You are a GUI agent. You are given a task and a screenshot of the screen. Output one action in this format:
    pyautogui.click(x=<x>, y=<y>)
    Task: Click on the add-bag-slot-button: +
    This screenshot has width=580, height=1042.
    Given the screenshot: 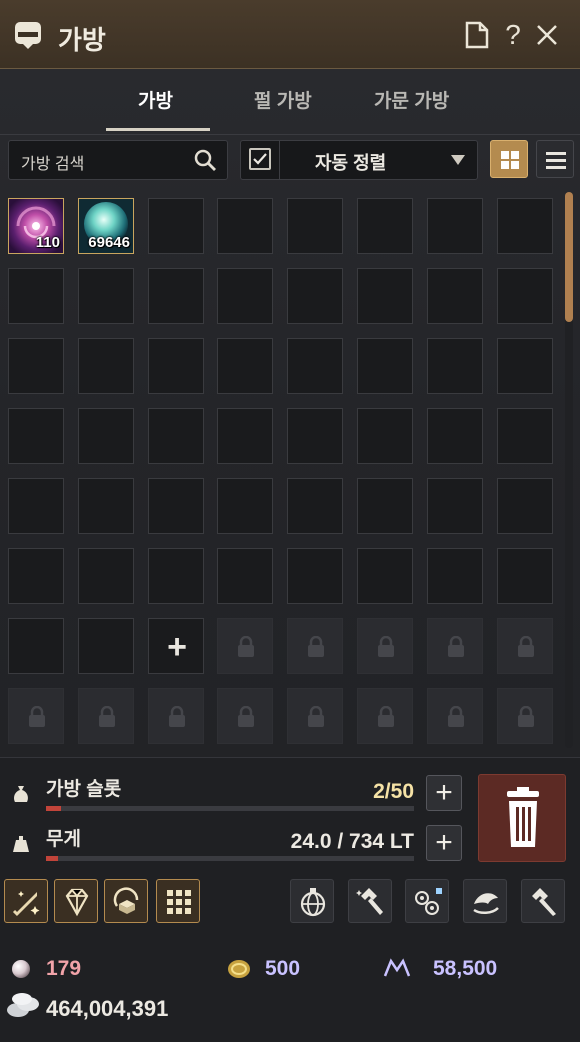 What is the action you would take?
    pyautogui.click(x=444, y=793)
    